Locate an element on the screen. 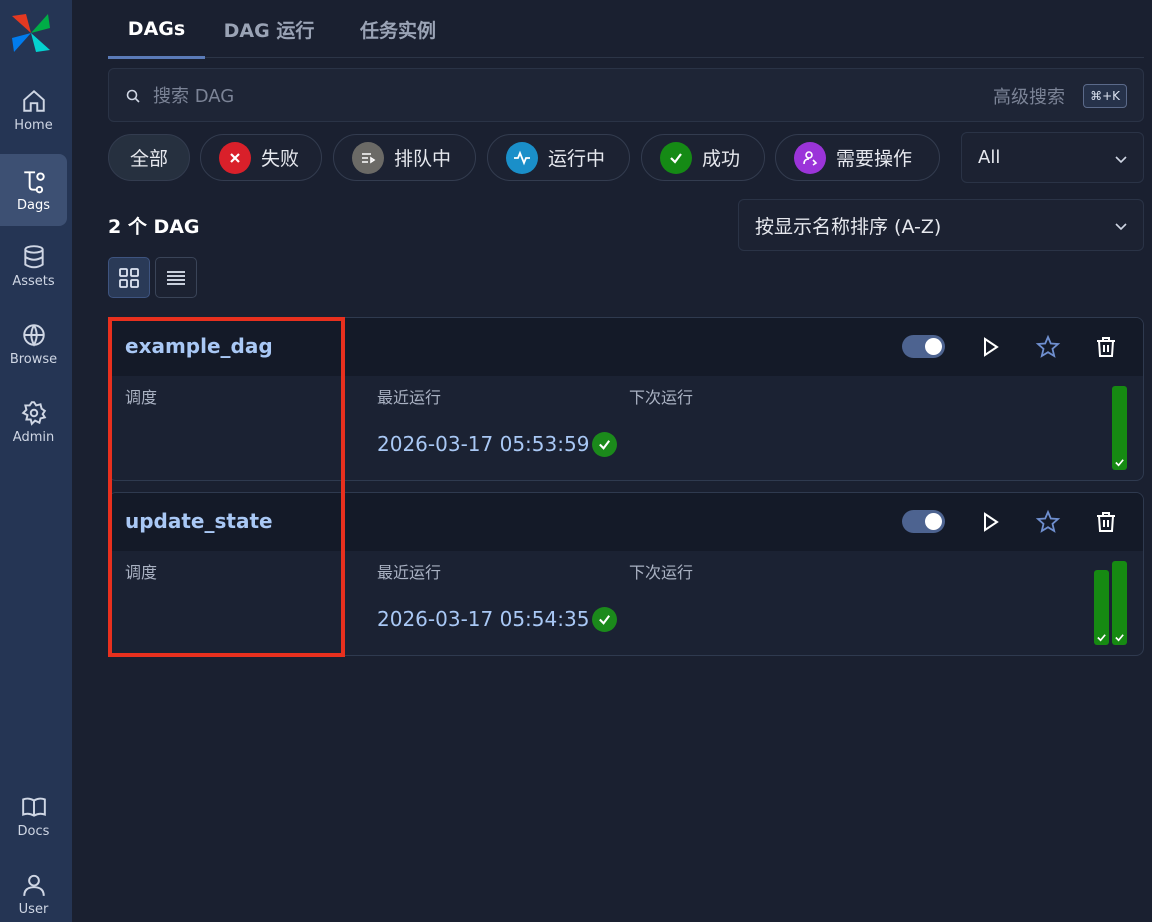 The width and height of the screenshot is (1152, 922). filter-success-button: 成功 is located at coordinates (703, 157).